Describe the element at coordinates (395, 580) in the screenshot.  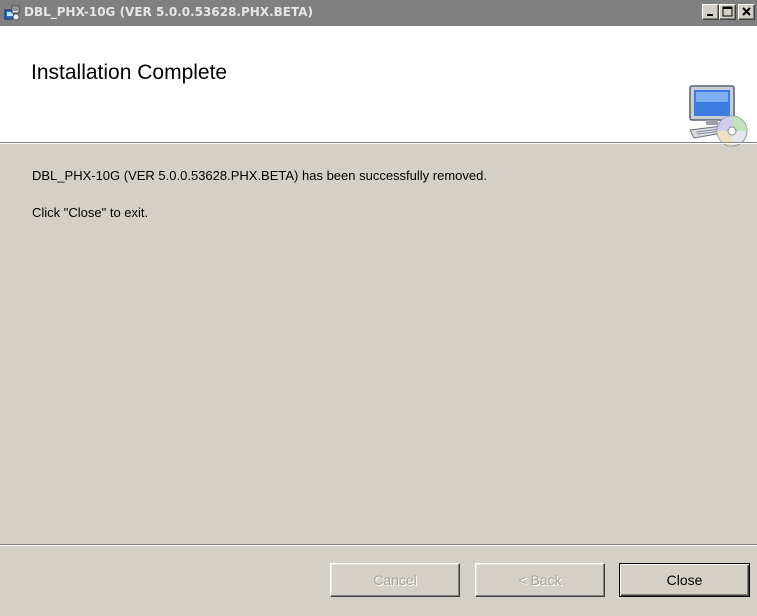
I see `cancel-button: Cancel` at that location.